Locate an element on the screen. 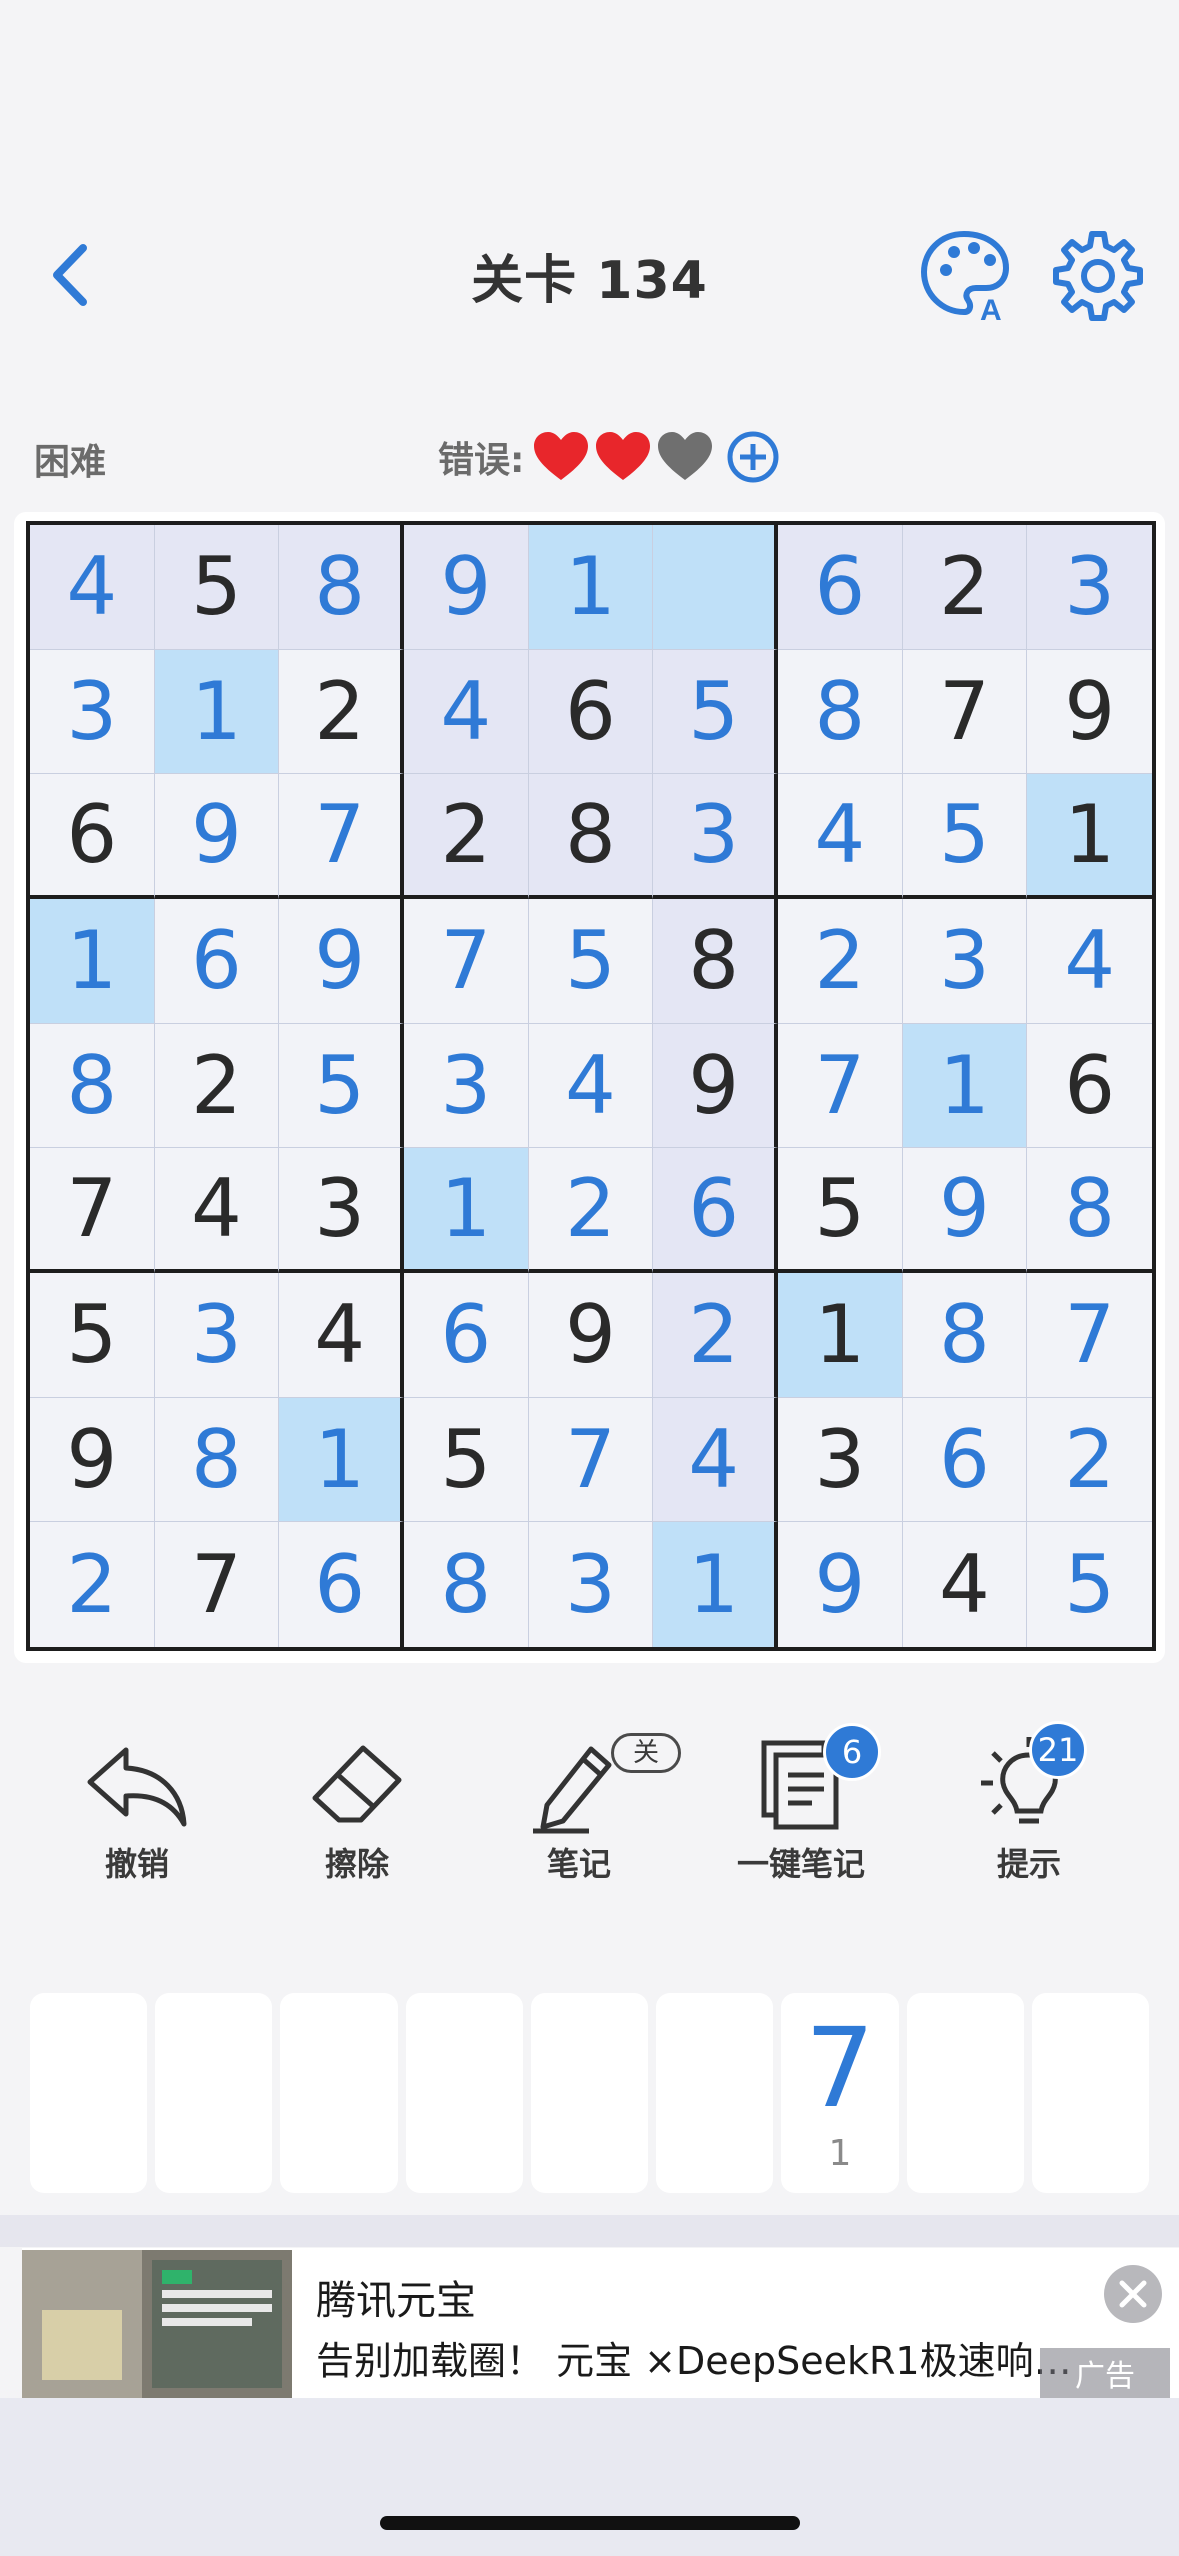 This screenshot has width=1179, height=2556. erase-button: 擦除 is located at coordinates (357, 1815).